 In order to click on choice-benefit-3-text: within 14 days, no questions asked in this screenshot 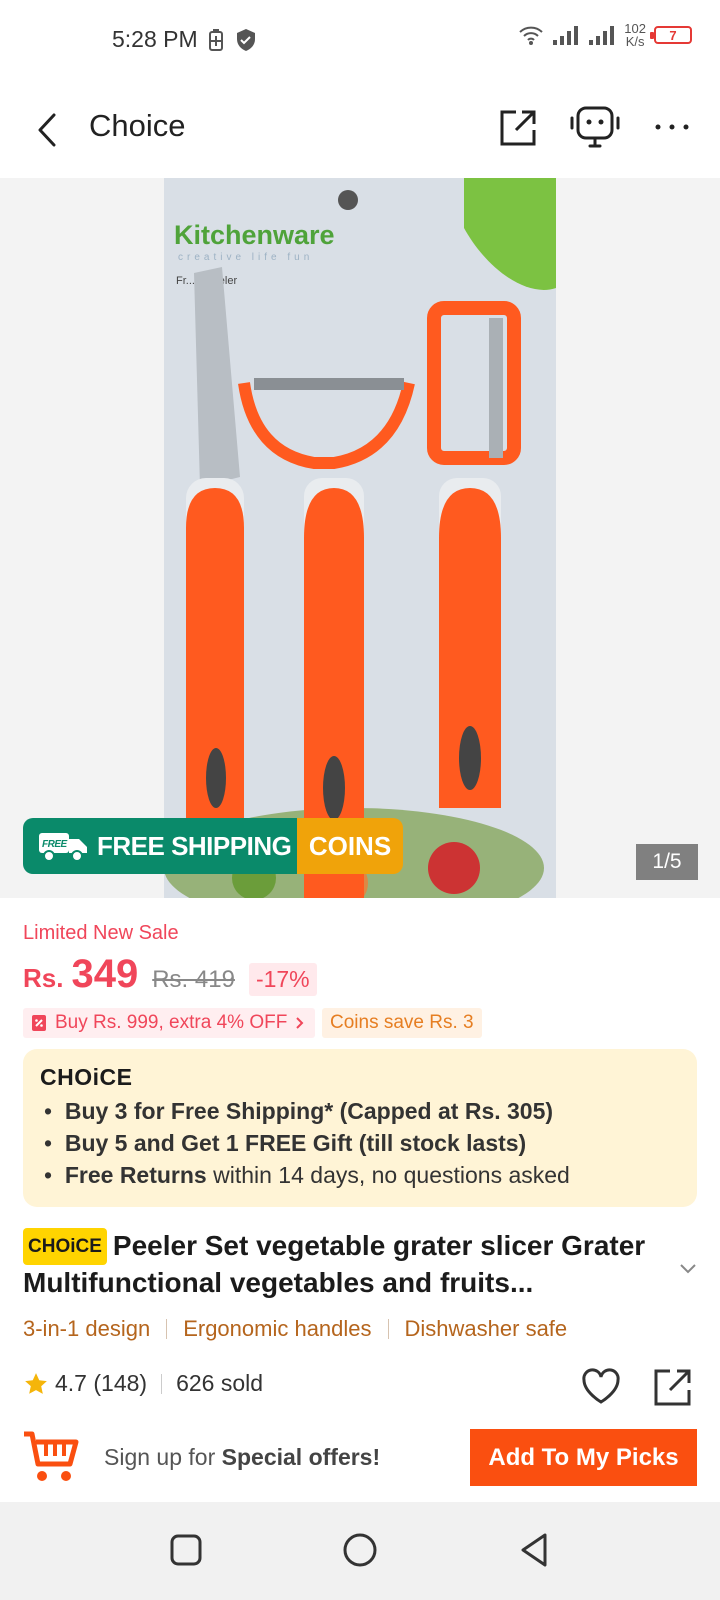, I will do `click(388, 1175)`.